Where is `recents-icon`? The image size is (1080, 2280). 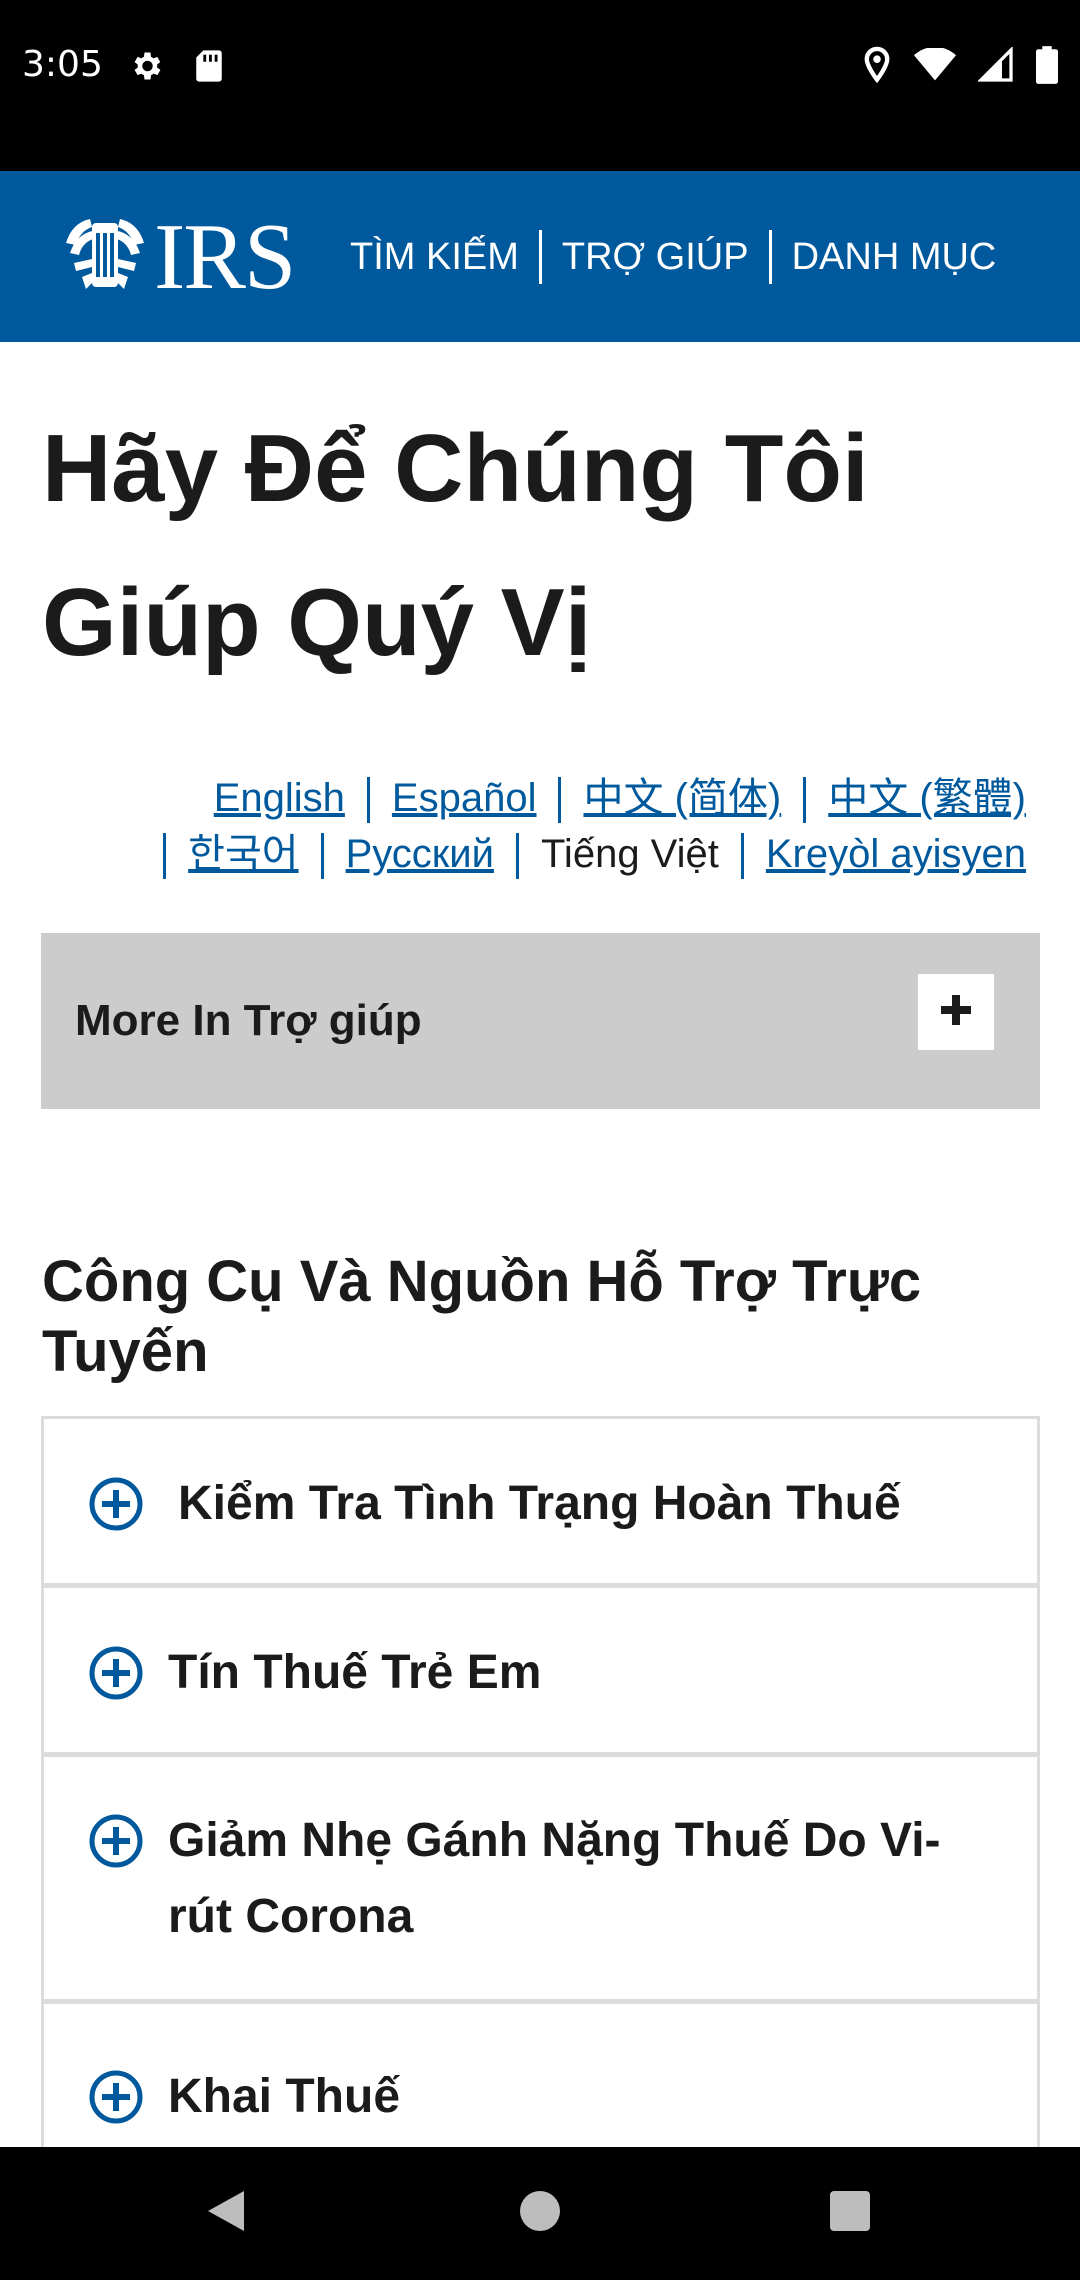 recents-icon is located at coordinates (850, 2213).